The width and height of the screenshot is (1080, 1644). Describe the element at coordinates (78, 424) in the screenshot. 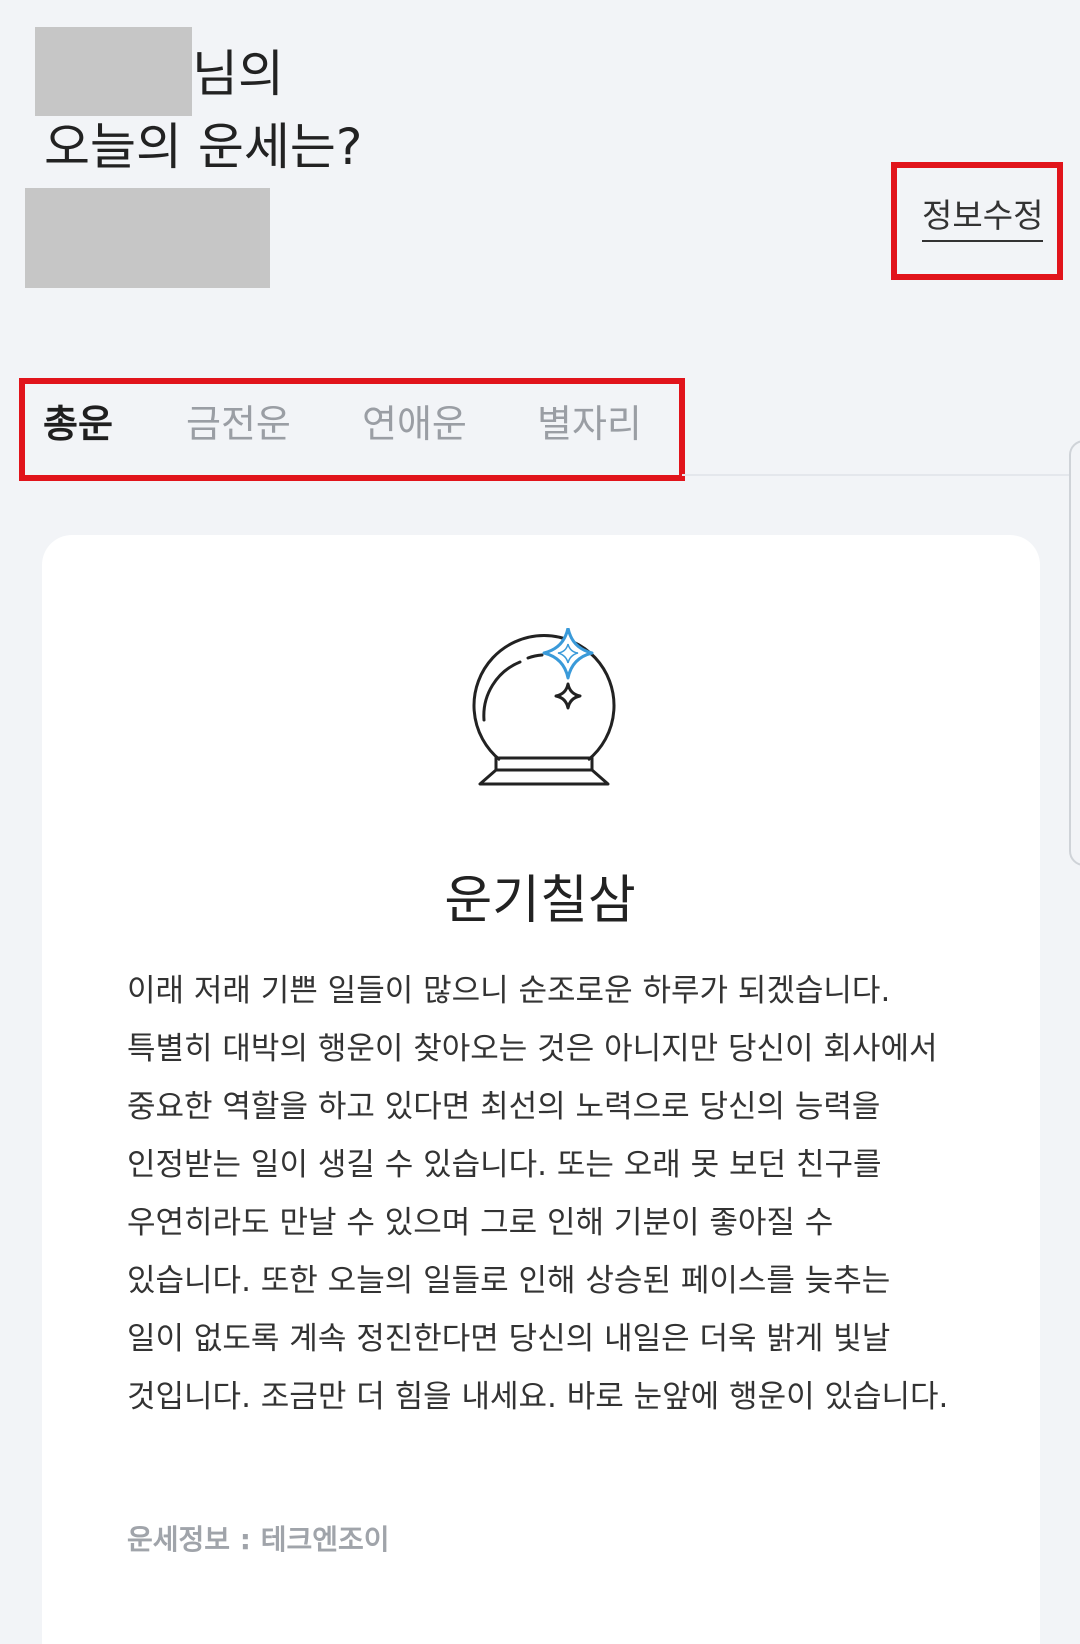

I see `tab-overall: 총운` at that location.